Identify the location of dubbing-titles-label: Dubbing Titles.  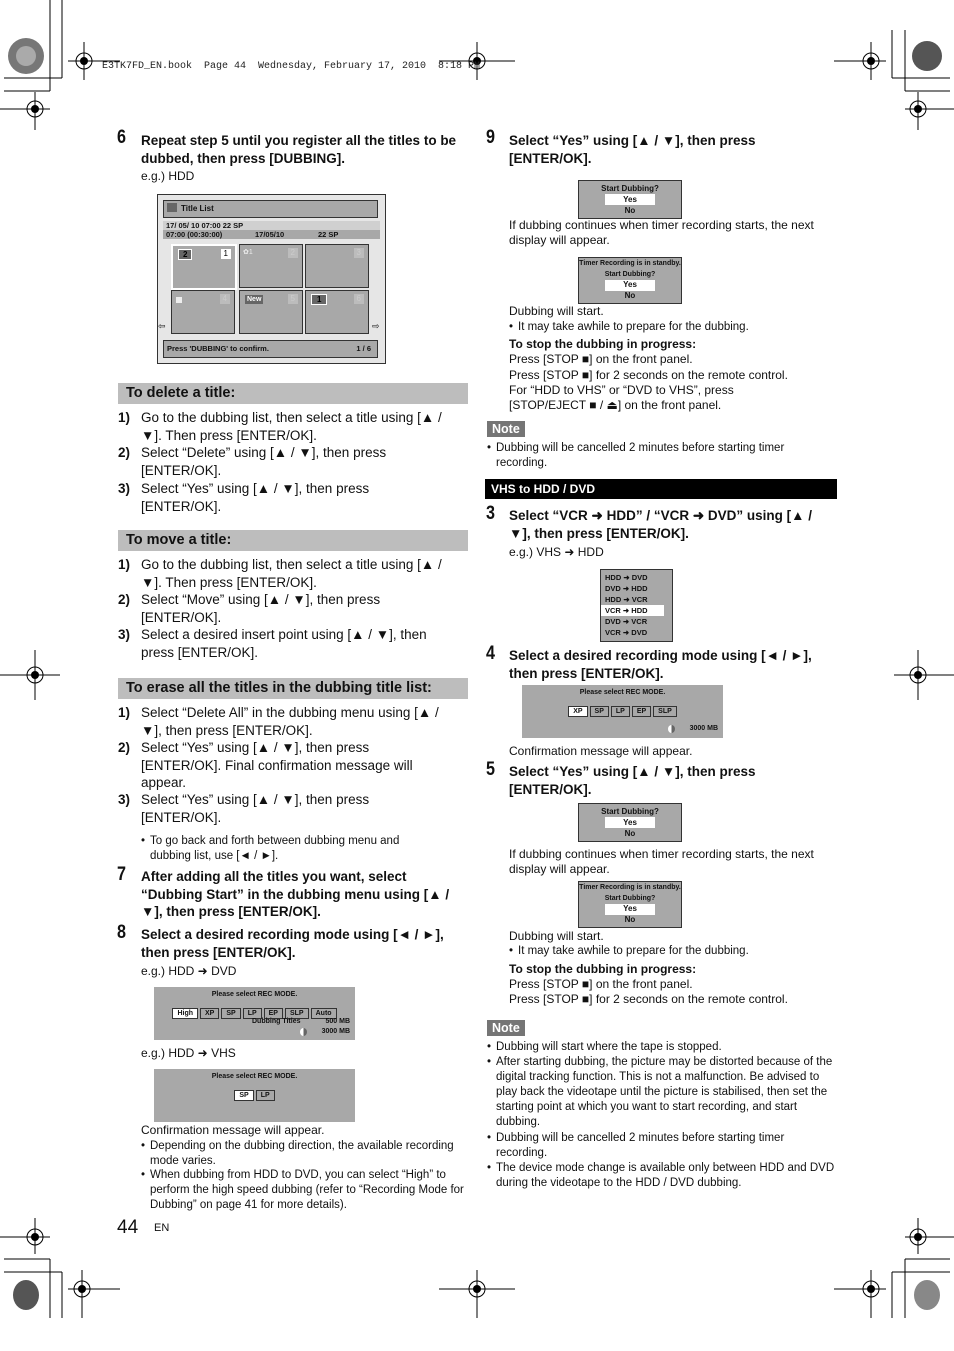
(276, 1021).